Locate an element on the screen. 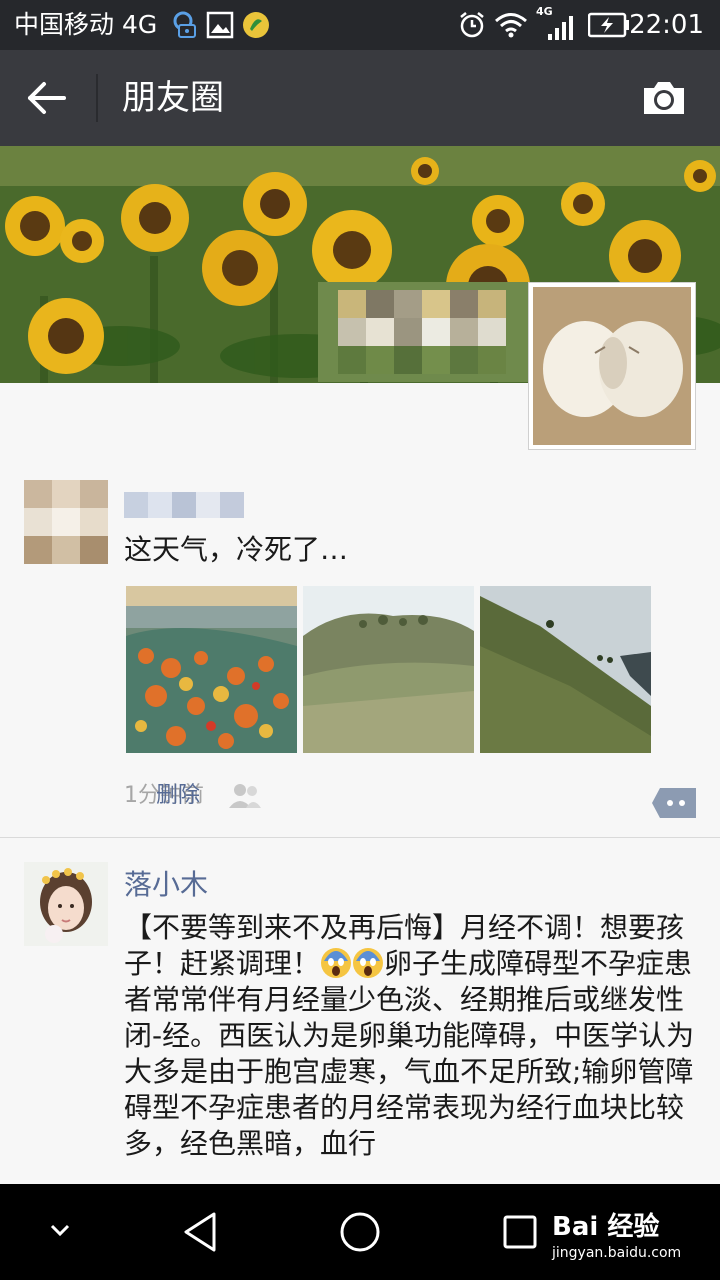  hillside-slope-photo is located at coordinates (565, 669).